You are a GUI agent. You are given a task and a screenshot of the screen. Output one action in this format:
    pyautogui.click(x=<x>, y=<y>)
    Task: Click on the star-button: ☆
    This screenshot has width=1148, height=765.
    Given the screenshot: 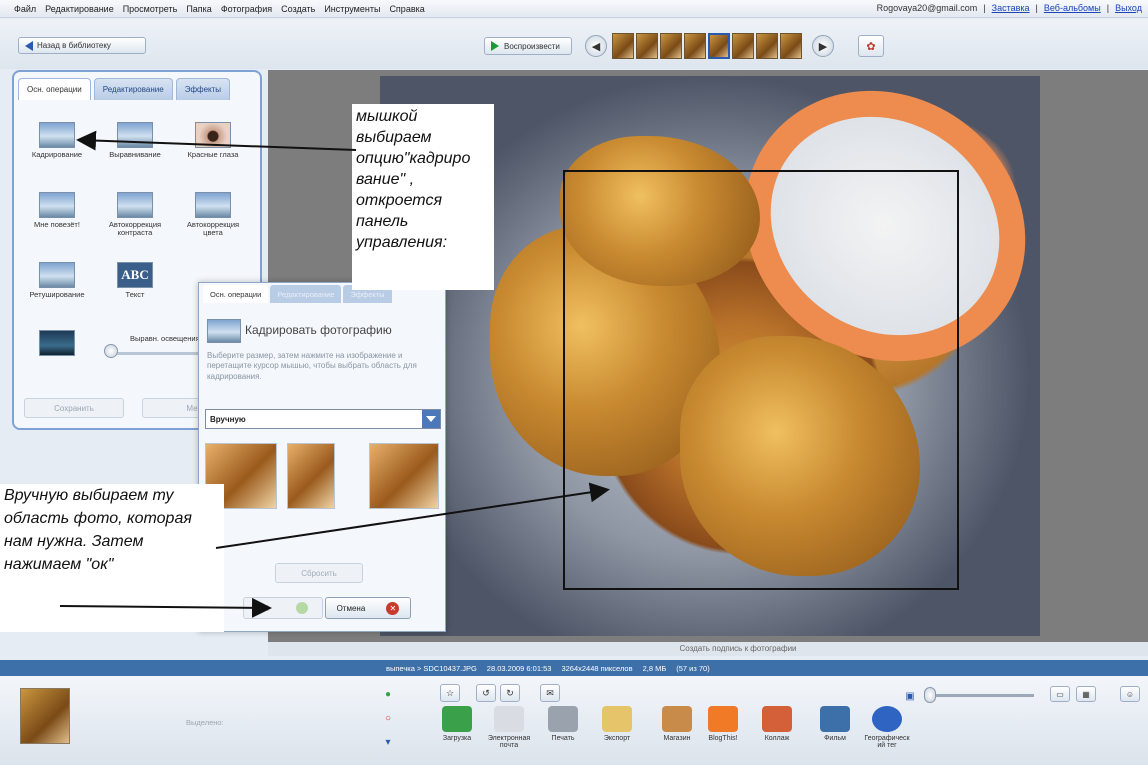 What is the action you would take?
    pyautogui.click(x=450, y=693)
    